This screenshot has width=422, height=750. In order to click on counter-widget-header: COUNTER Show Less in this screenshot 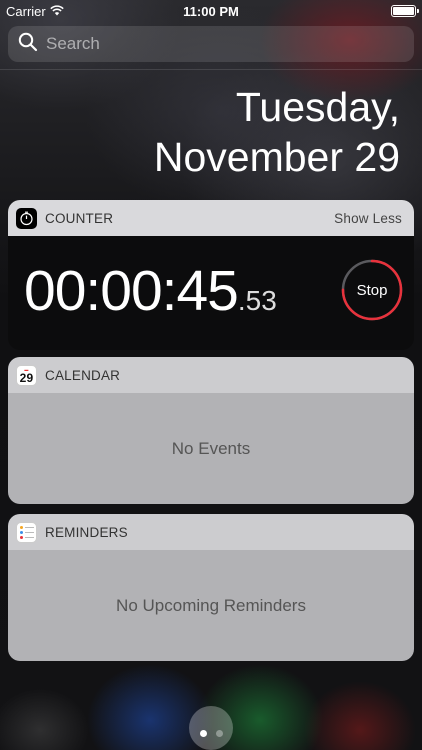, I will do `click(211, 218)`.